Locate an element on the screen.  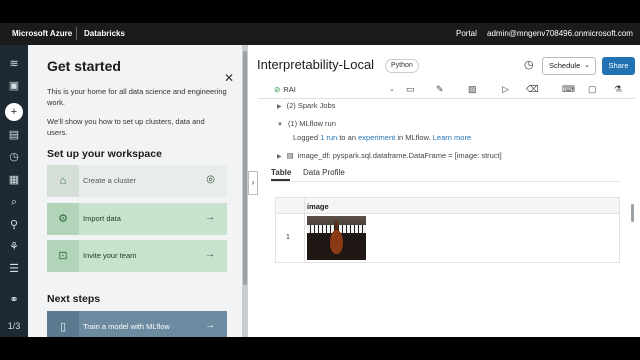
portal-link: Portal is located at coordinates (466, 33).